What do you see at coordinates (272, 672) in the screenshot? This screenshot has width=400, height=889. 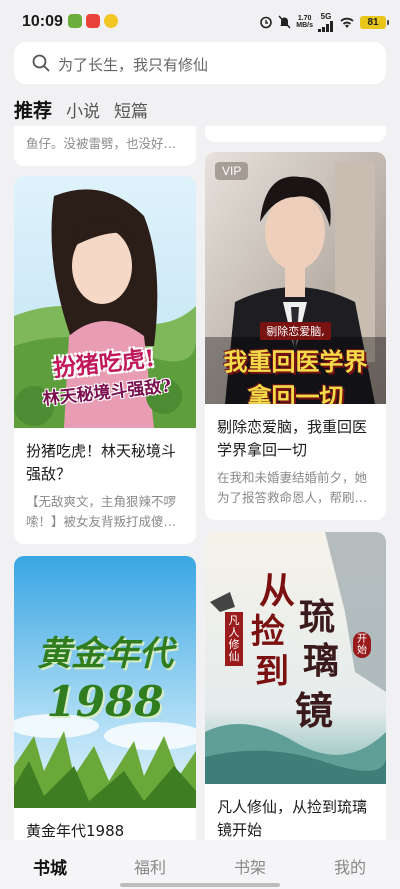 I see `cover-title-char: 到` at bounding box center [272, 672].